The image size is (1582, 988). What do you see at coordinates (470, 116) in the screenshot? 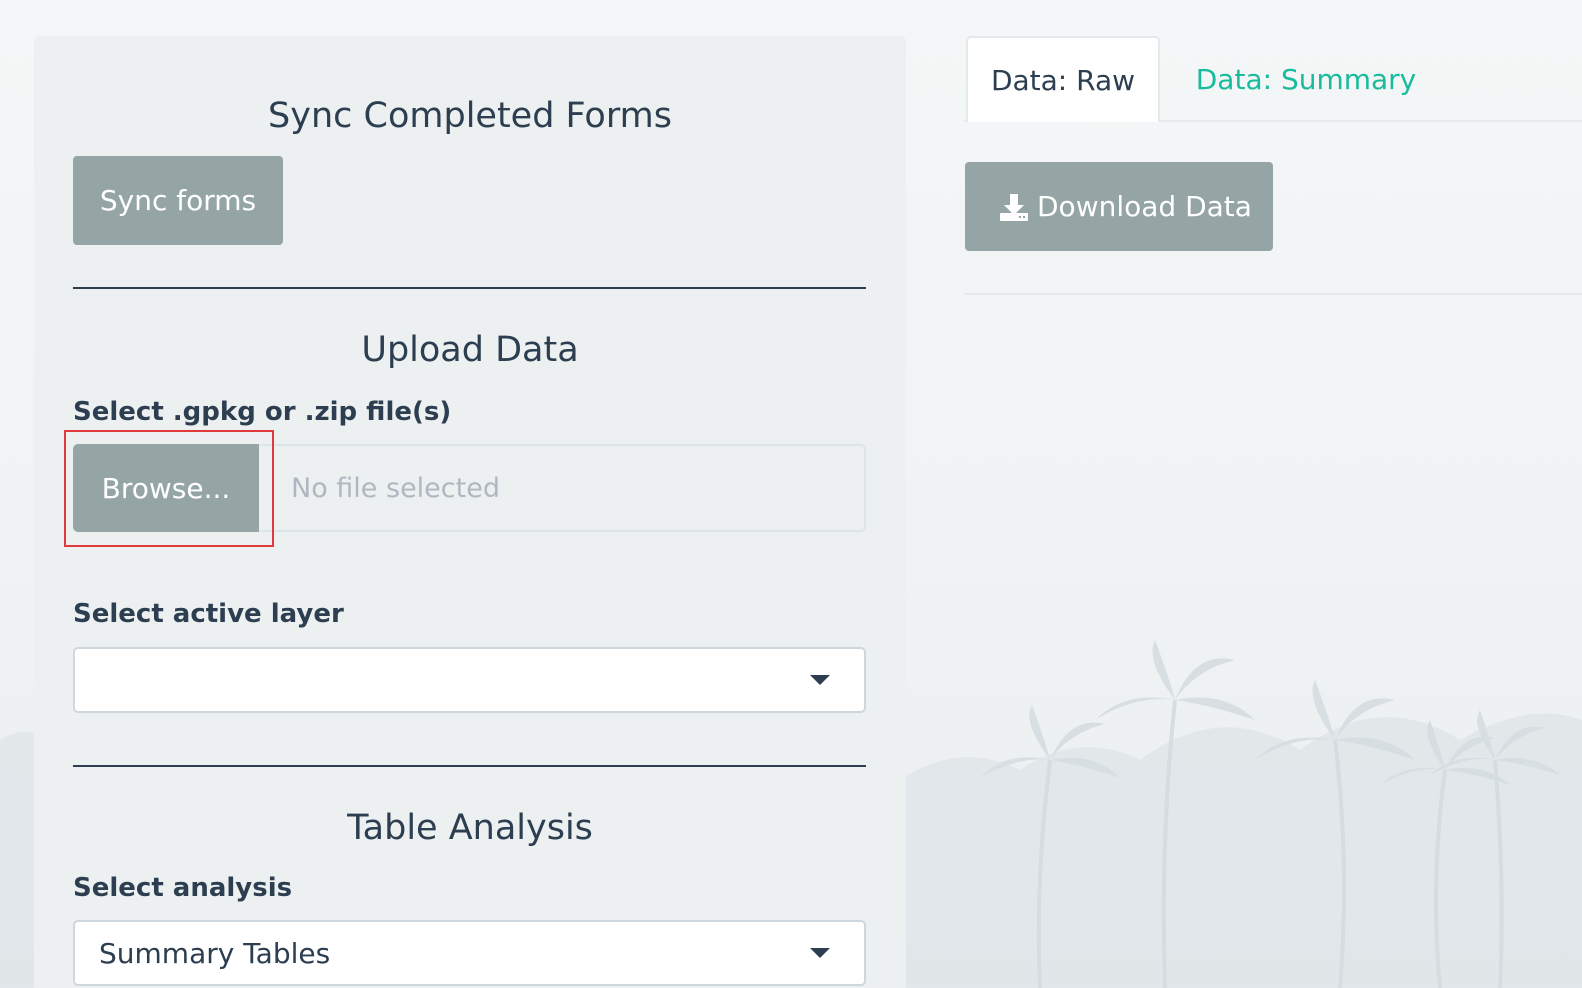
I see `sync-section-title: Sync Completed Forms` at bounding box center [470, 116].